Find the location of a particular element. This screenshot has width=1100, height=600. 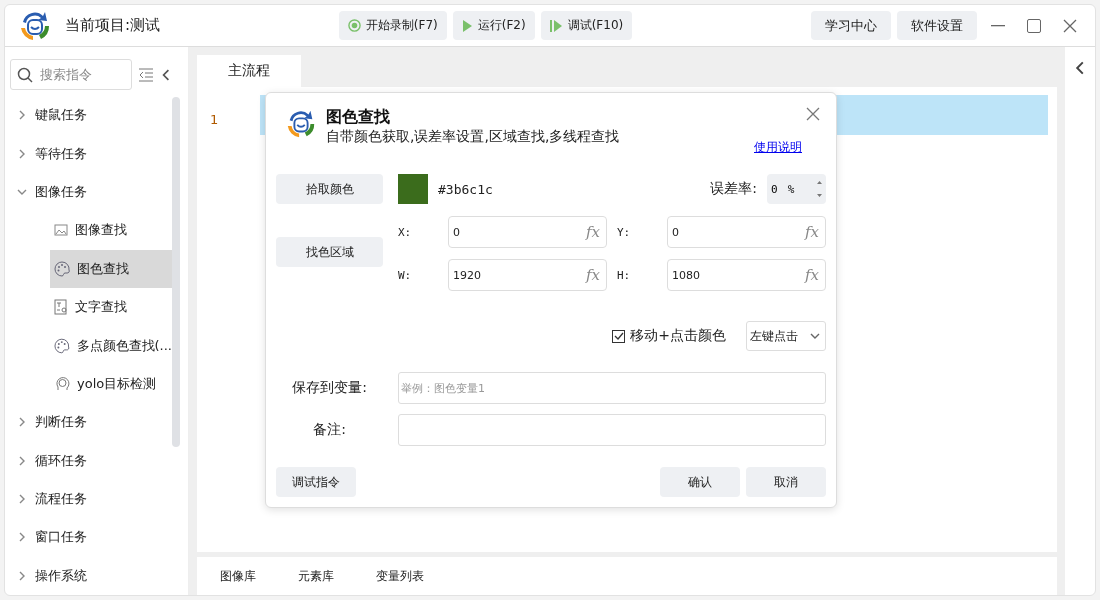

collapse-sidebar-icon is located at coordinates (166, 74).